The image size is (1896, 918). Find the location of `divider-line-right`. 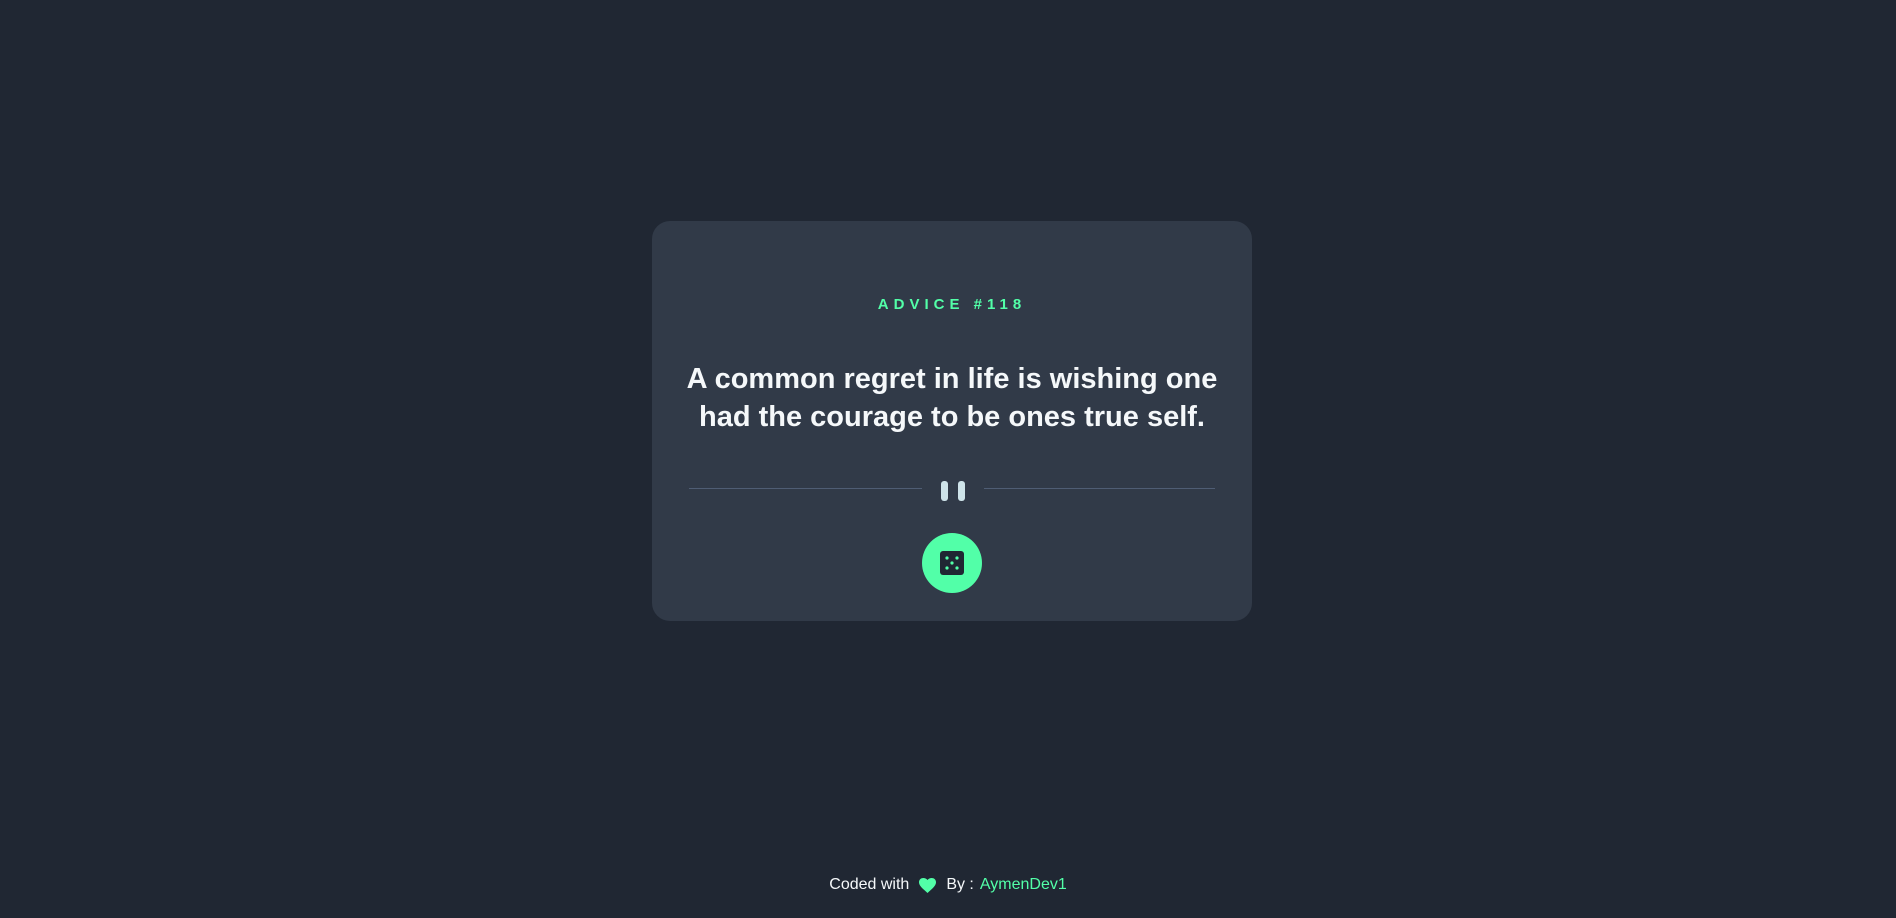

divider-line-right is located at coordinates (1099, 488).